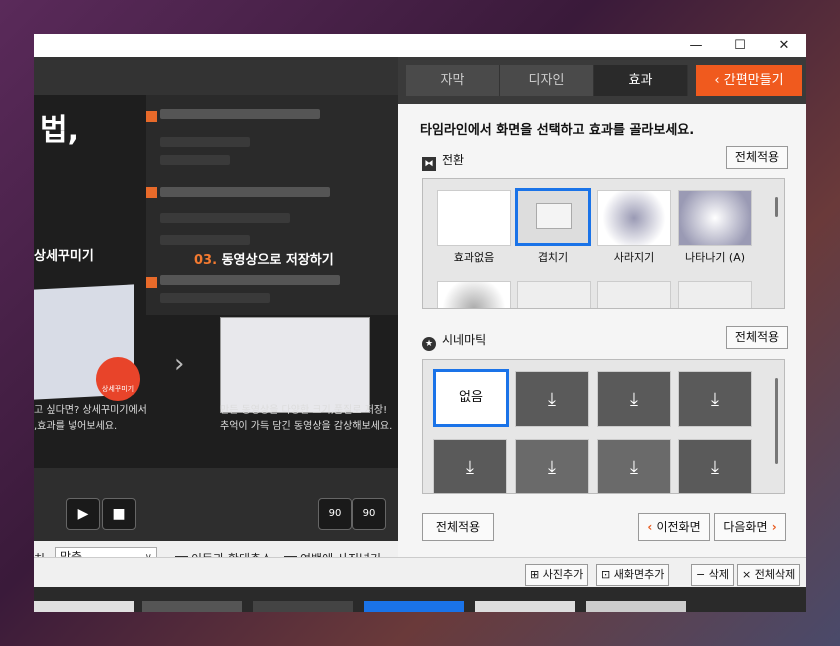  I want to click on add-photo-button: ⊞ 사진추가, so click(557, 575).